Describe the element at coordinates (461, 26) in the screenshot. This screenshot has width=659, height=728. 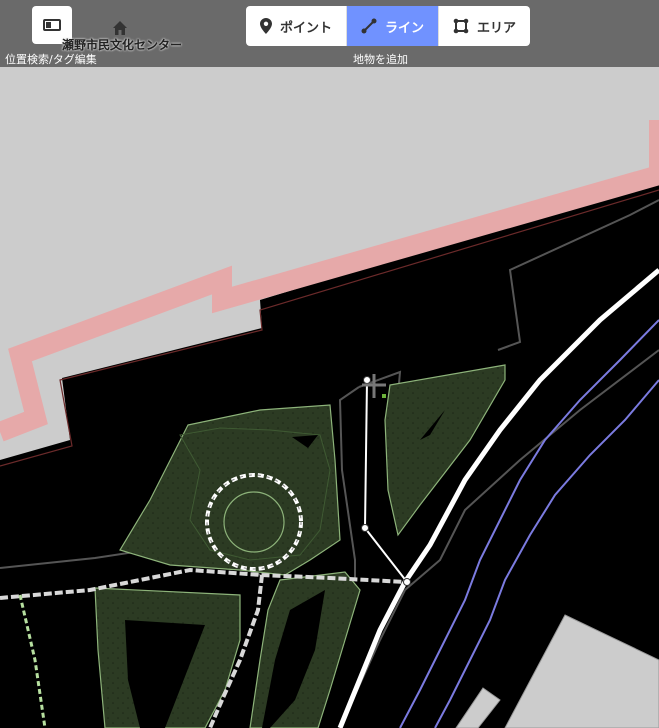
I see `area-icon` at that location.